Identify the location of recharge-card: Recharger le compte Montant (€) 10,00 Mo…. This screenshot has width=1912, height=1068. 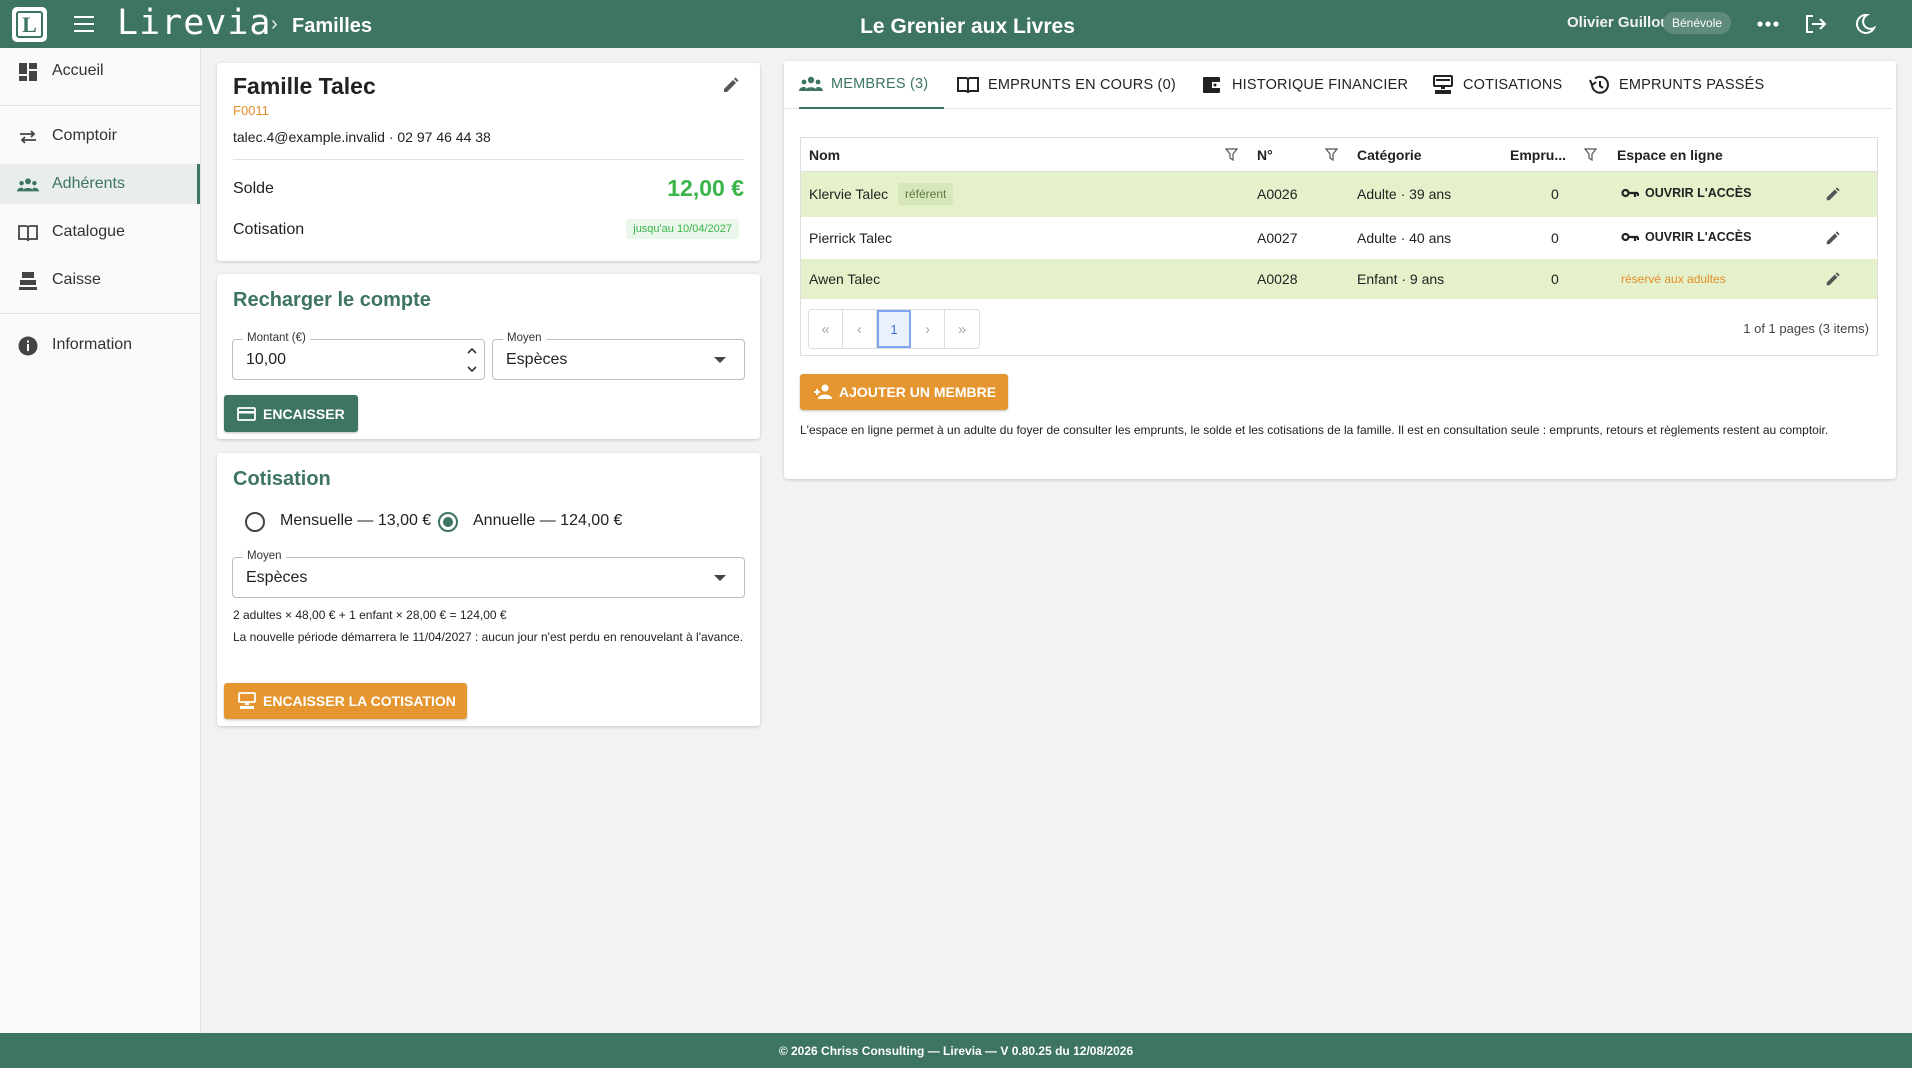
(488, 356).